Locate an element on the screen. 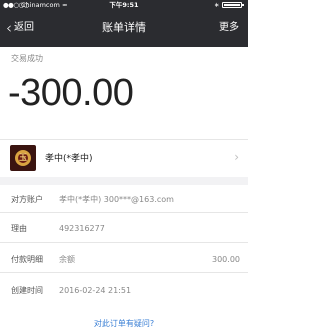 The height and width of the screenshot is (334, 320). detail-label: 付款明细 is located at coordinates (27, 259).